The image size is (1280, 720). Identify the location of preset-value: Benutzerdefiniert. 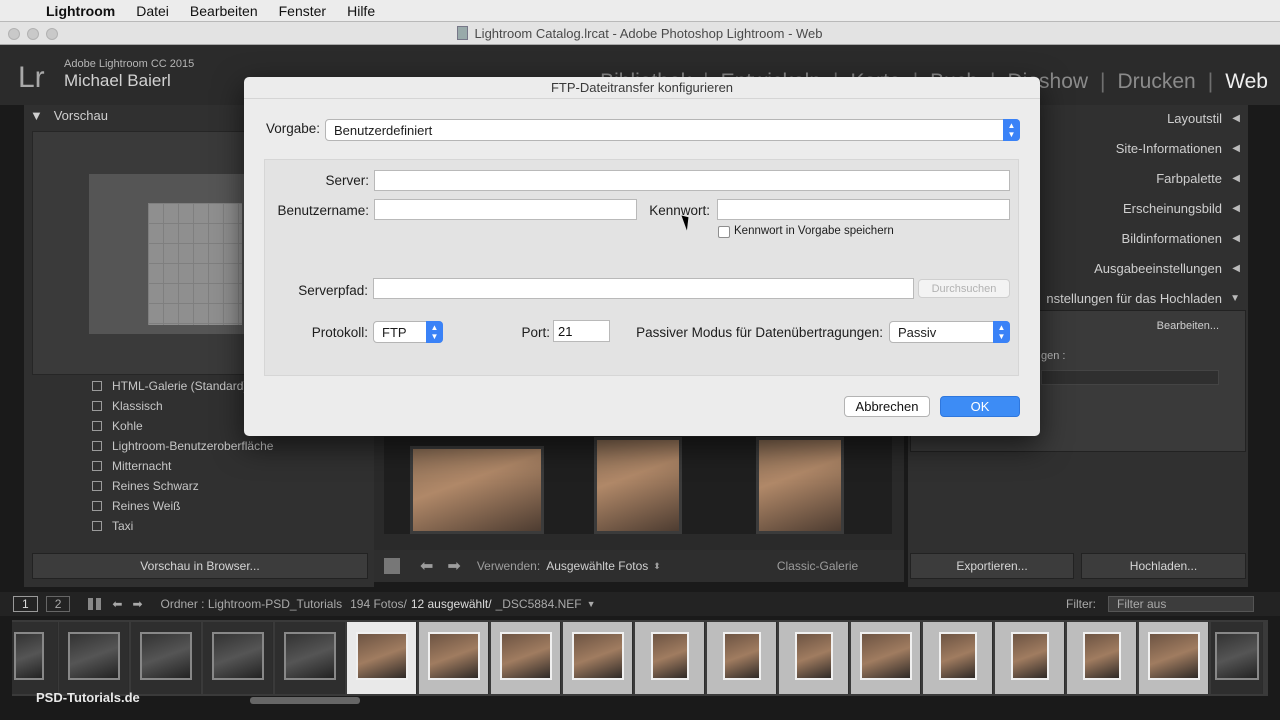
(383, 130).